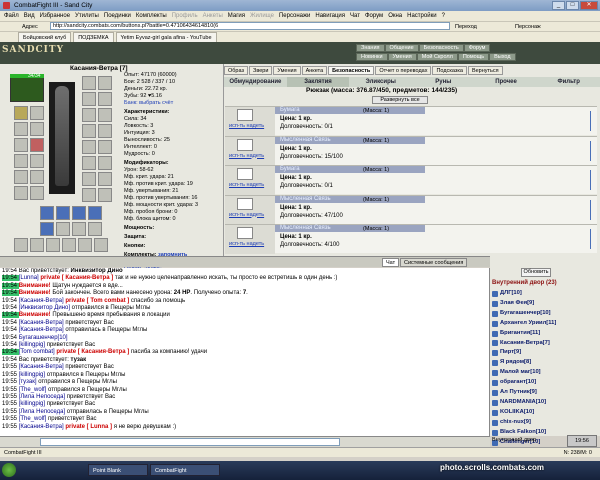 The image size is (600, 480). What do you see at coordinates (525, 344) in the screenshot?
I see `online-user-name: Касания-Ветра[7]` at bounding box center [525, 344].